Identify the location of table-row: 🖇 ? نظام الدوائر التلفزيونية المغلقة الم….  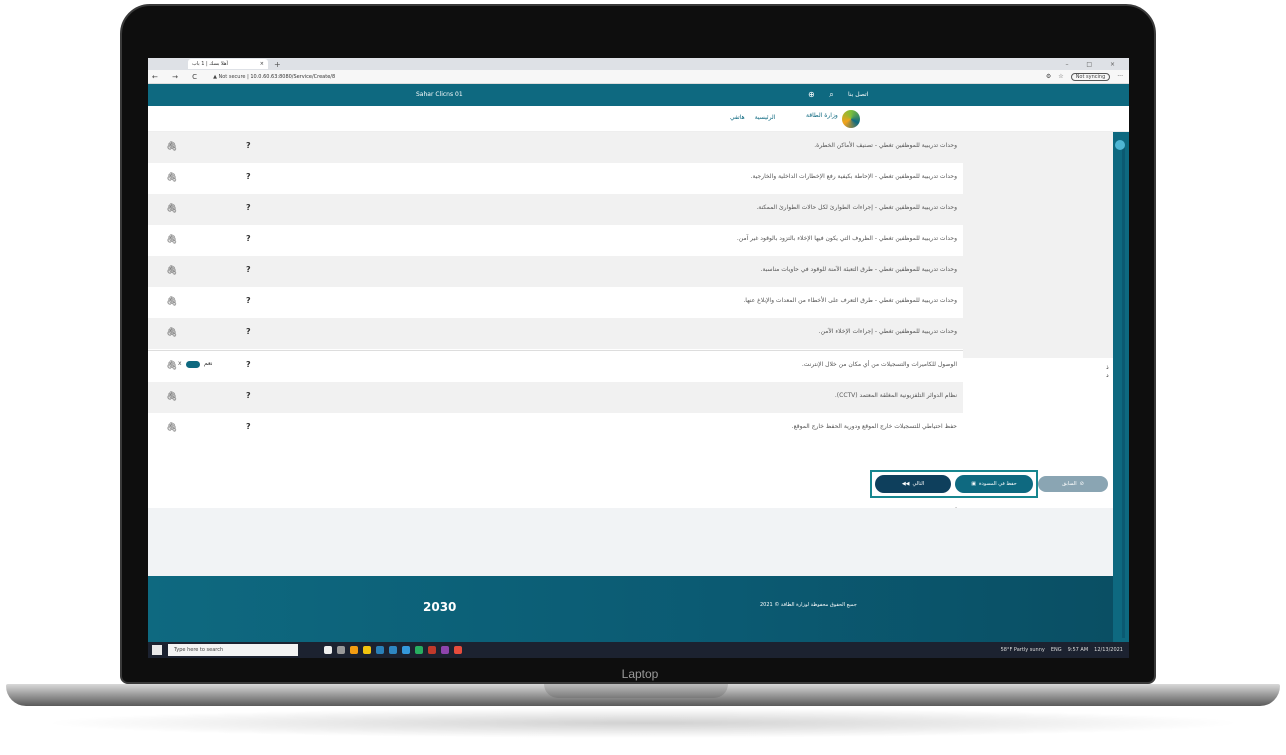
(555, 397).